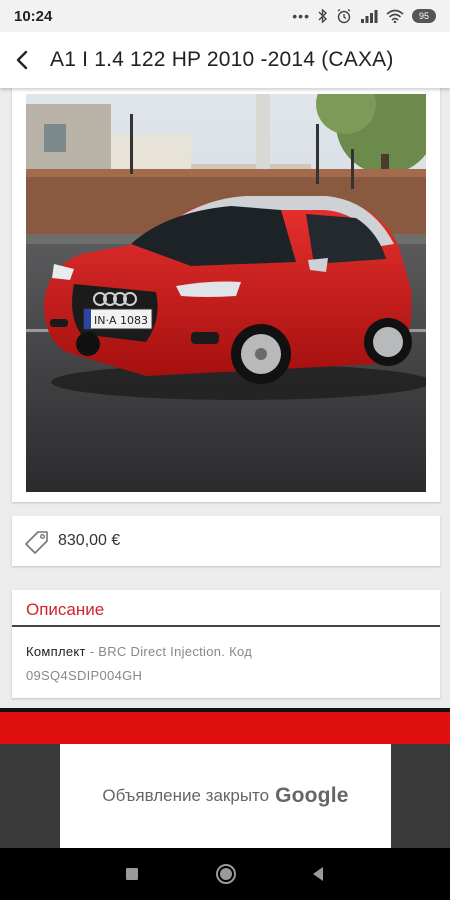  What do you see at coordinates (225, 16) in the screenshot?
I see `status-bar: 10:24 ••• 95` at bounding box center [225, 16].